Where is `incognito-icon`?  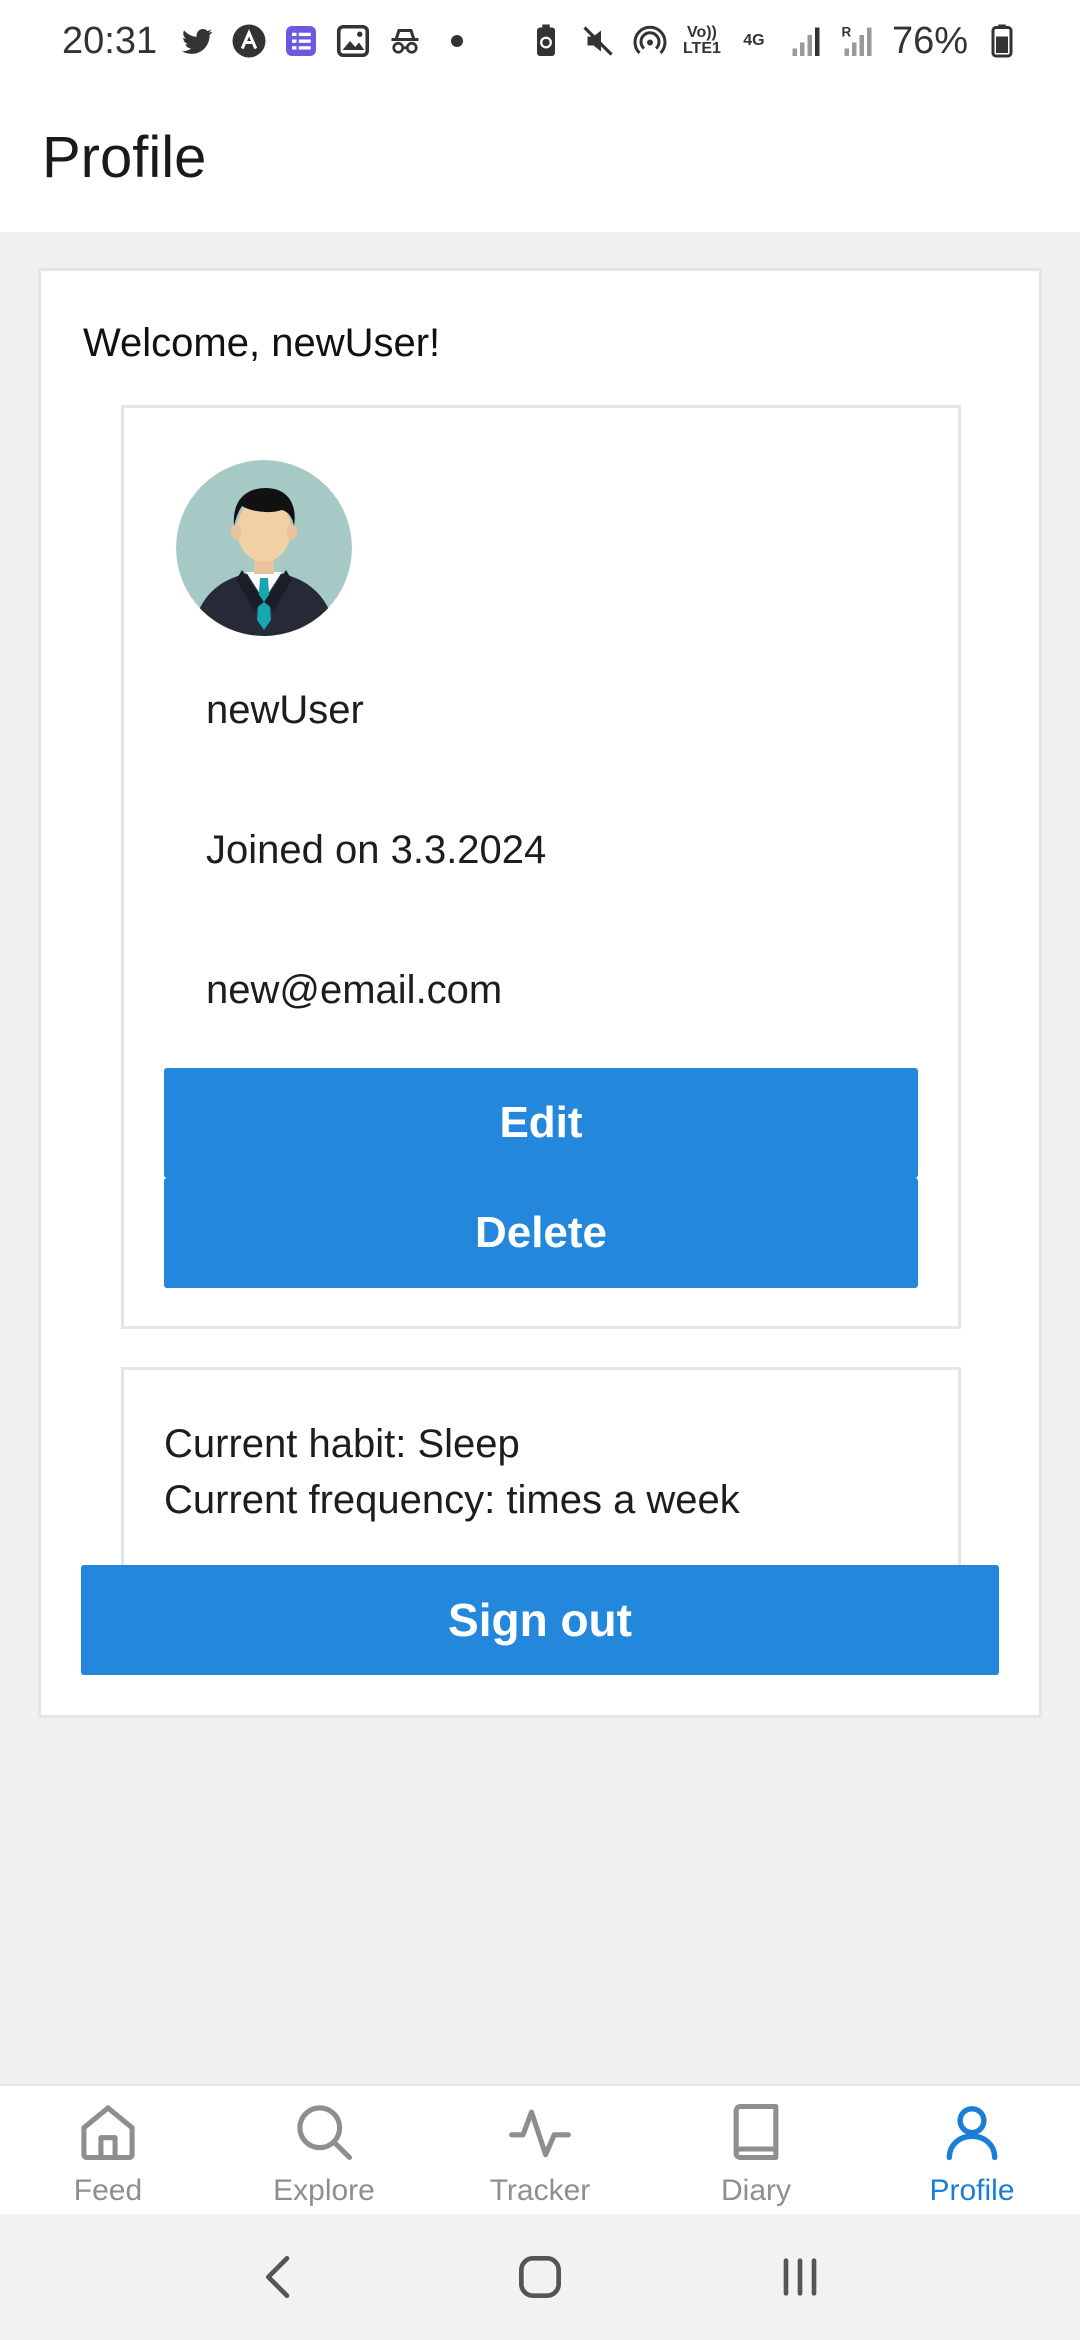 incognito-icon is located at coordinates (405, 41).